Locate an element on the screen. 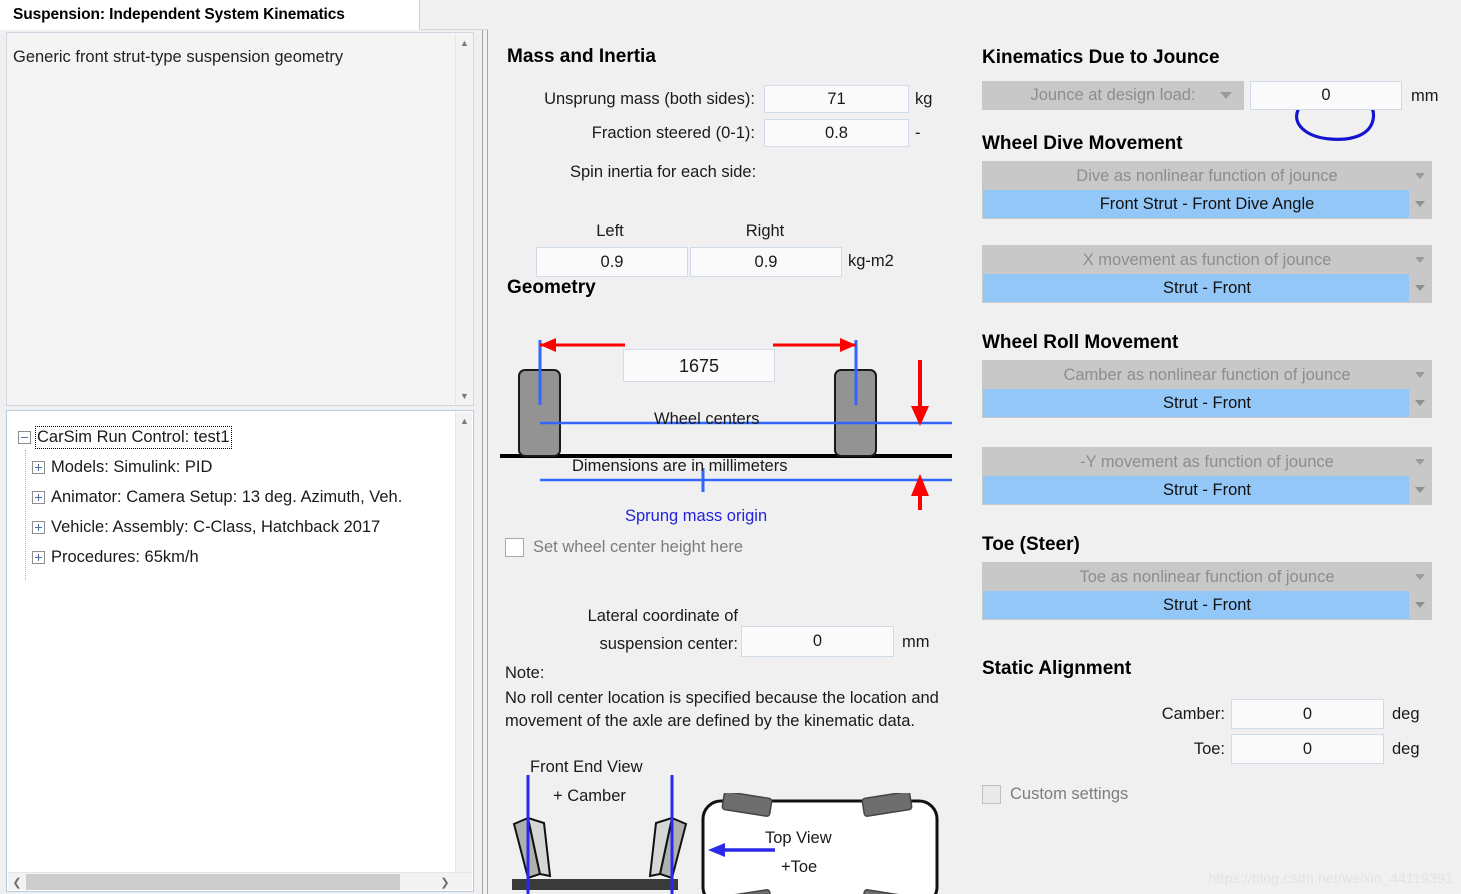 This screenshot has width=1461, height=894. spin-inertia-left-input: 0.9 is located at coordinates (612, 262).